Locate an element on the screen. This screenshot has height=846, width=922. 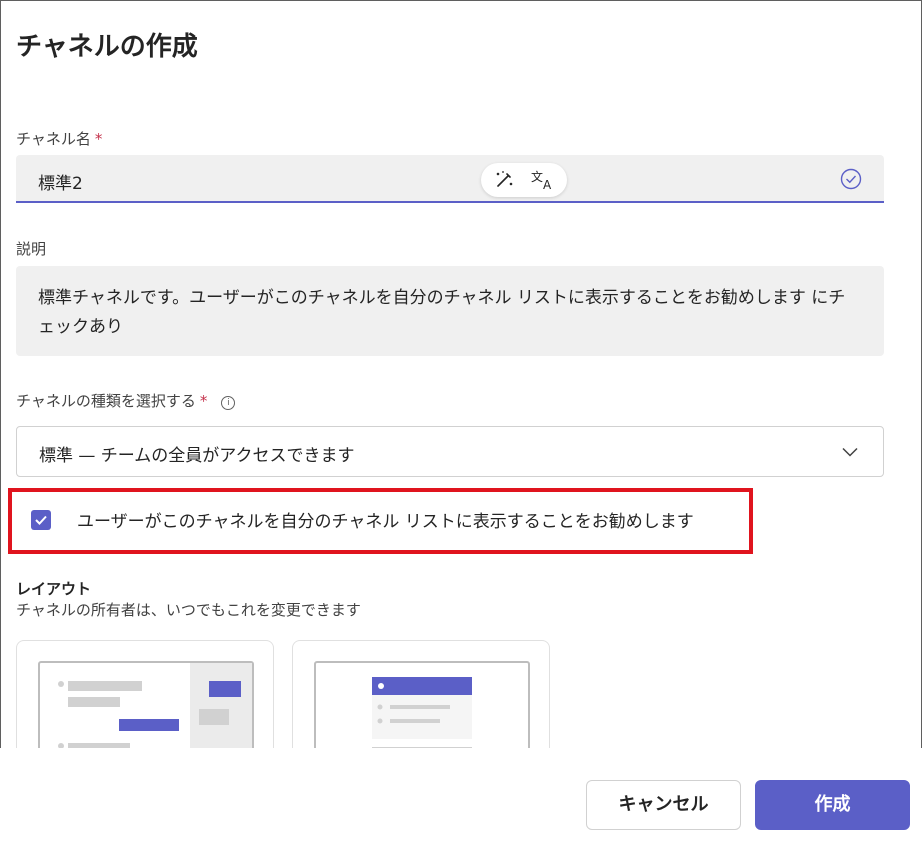
description-label: 説明 is located at coordinates (31, 249).